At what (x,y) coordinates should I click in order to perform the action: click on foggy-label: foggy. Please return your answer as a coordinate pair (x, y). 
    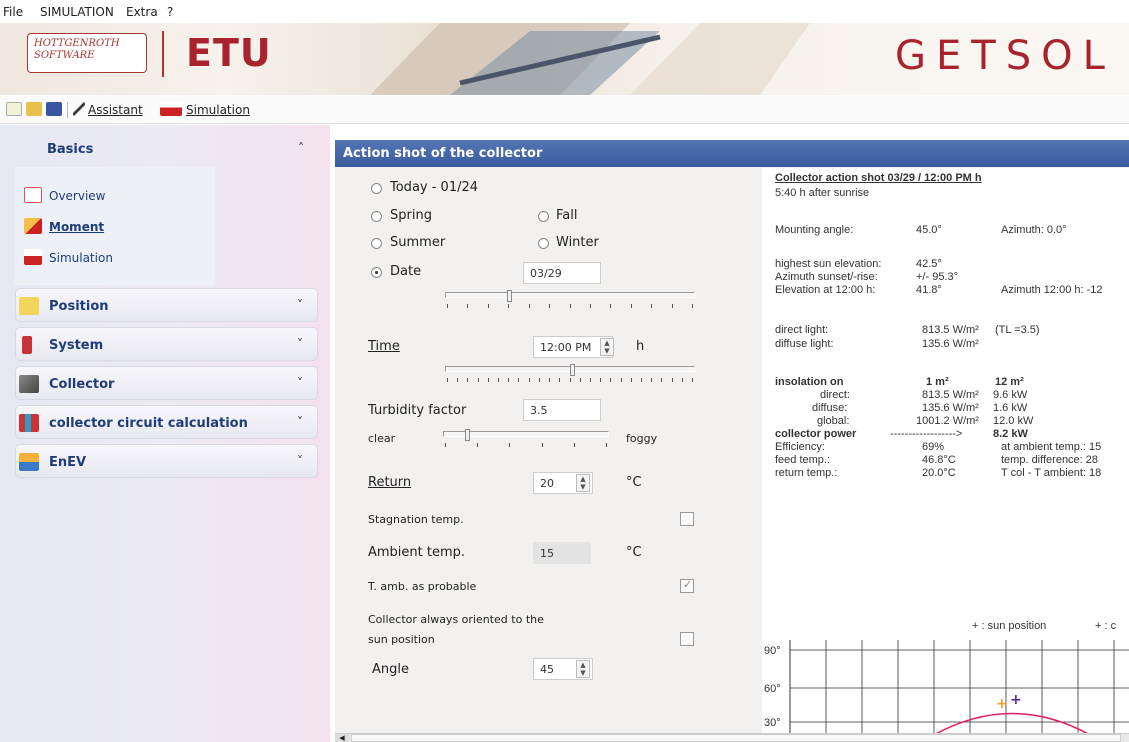
    Looking at the image, I should click on (642, 438).